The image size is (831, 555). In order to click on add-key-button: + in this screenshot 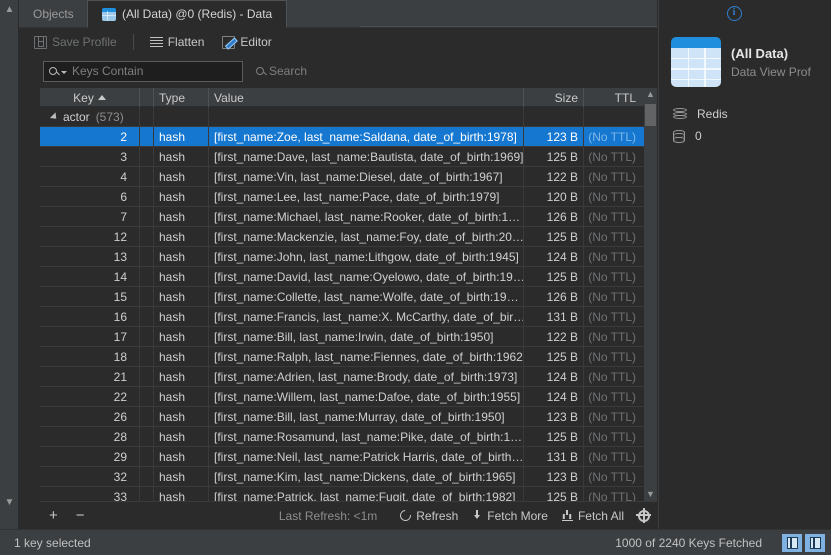, I will do `click(53, 515)`.